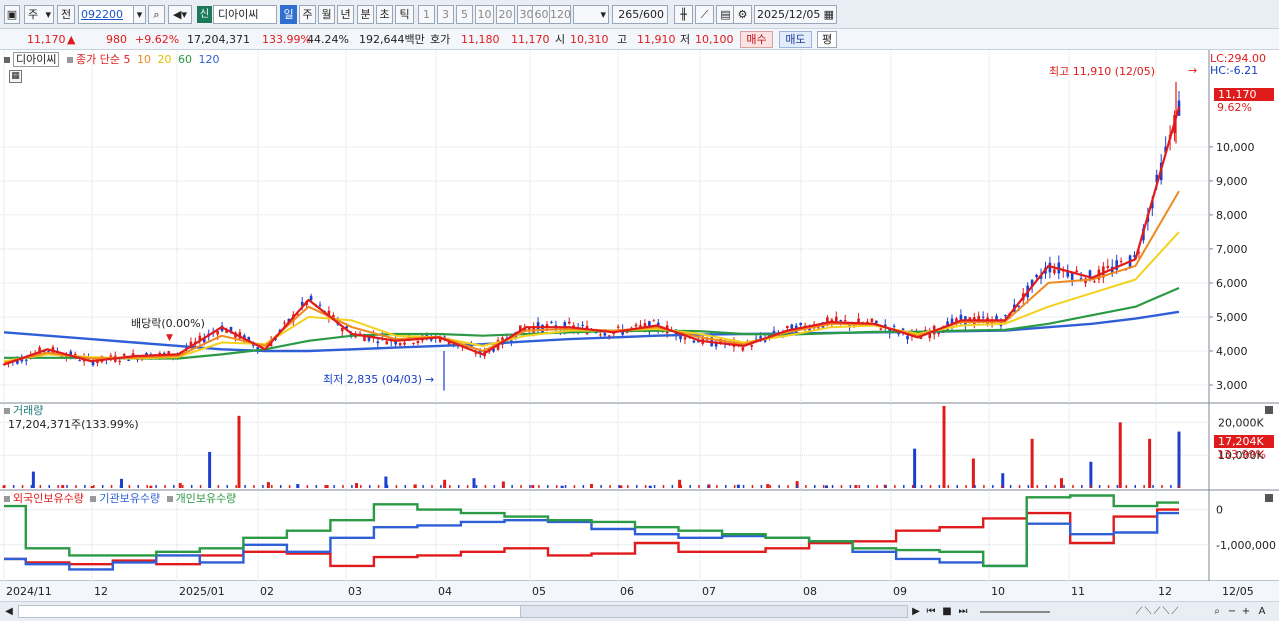  Describe the element at coordinates (445, 14) in the screenshot. I see `minute-3: 3` at that location.